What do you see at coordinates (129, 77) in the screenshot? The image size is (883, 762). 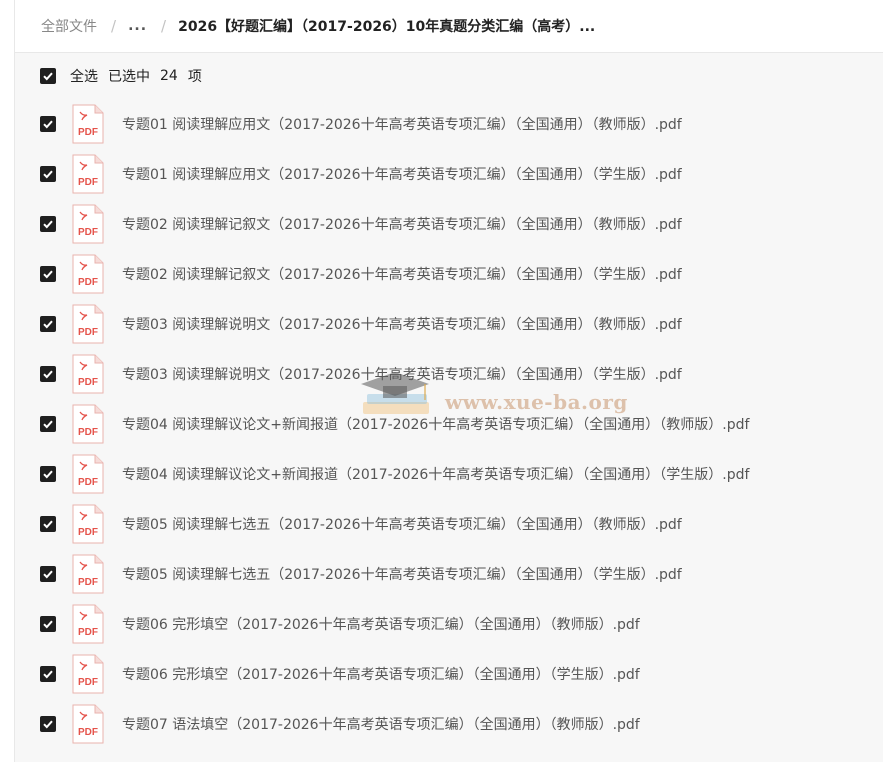 I see `selected-count-prefix: 已选中` at bounding box center [129, 77].